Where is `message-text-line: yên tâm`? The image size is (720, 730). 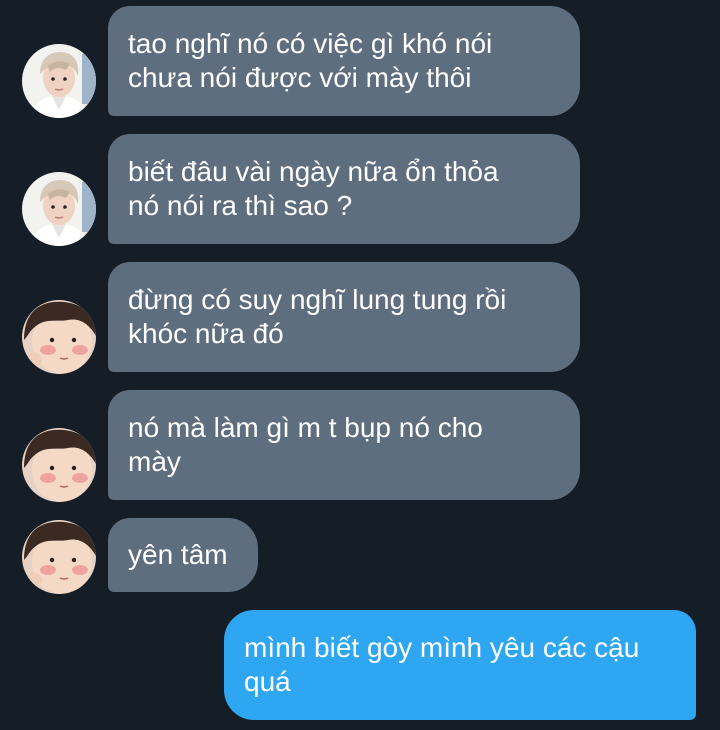
message-text-line: yên tâm is located at coordinates (178, 554).